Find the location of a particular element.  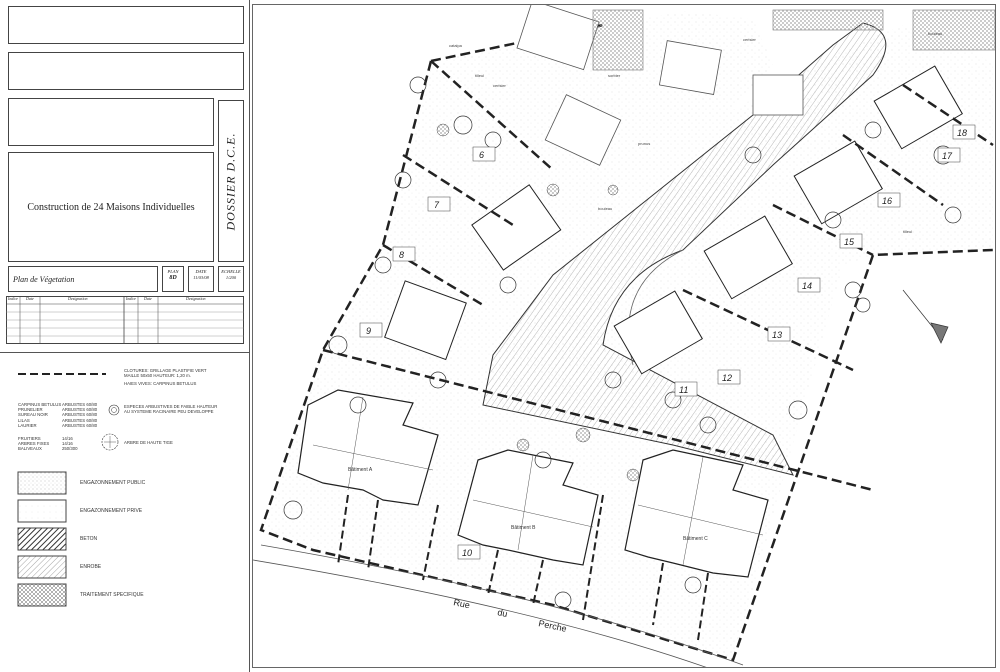

lot-number: 16 is located at coordinates (887, 201).